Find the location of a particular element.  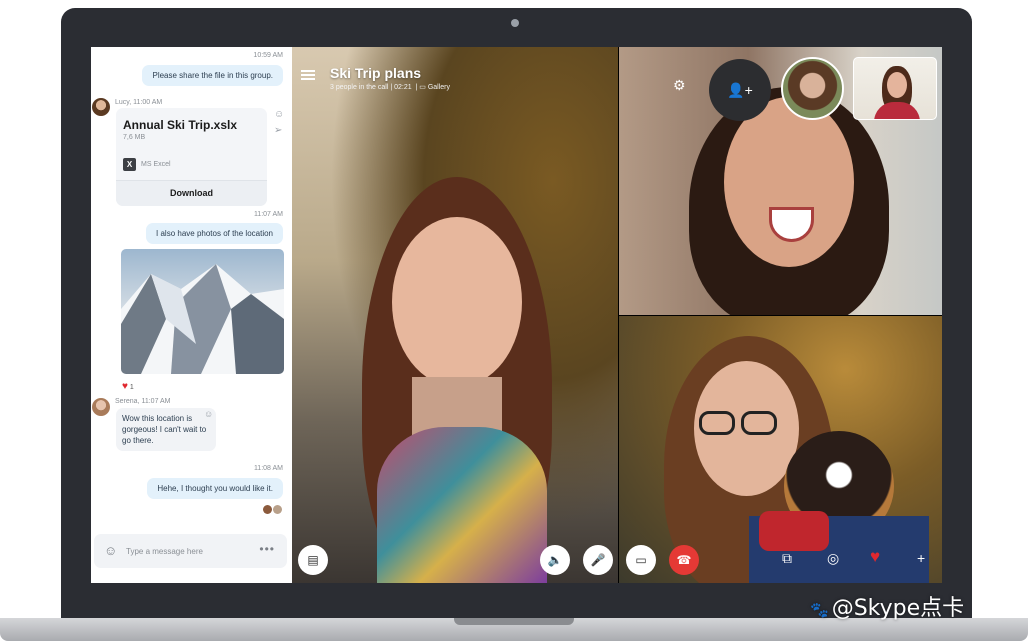

message-bubble: Hehe, I thought you would like it. is located at coordinates (215, 488).